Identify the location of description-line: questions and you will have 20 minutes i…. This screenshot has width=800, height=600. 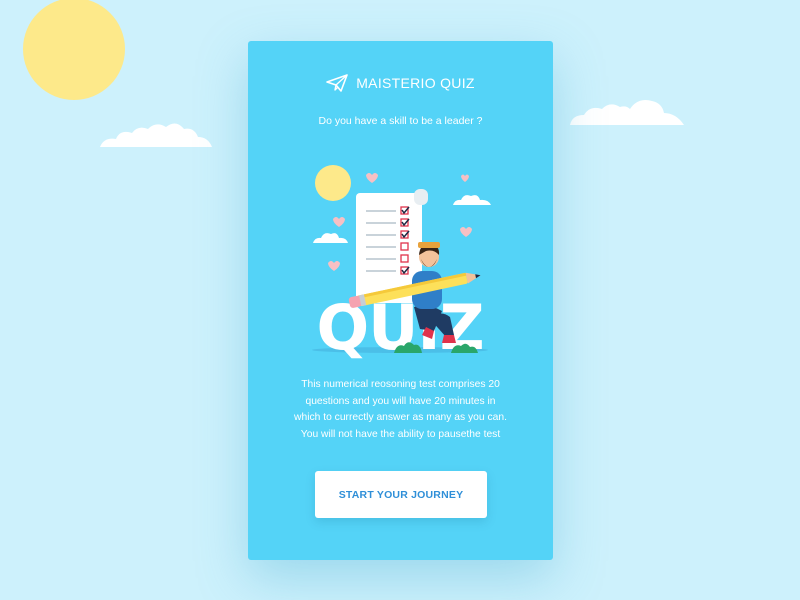
(400, 401).